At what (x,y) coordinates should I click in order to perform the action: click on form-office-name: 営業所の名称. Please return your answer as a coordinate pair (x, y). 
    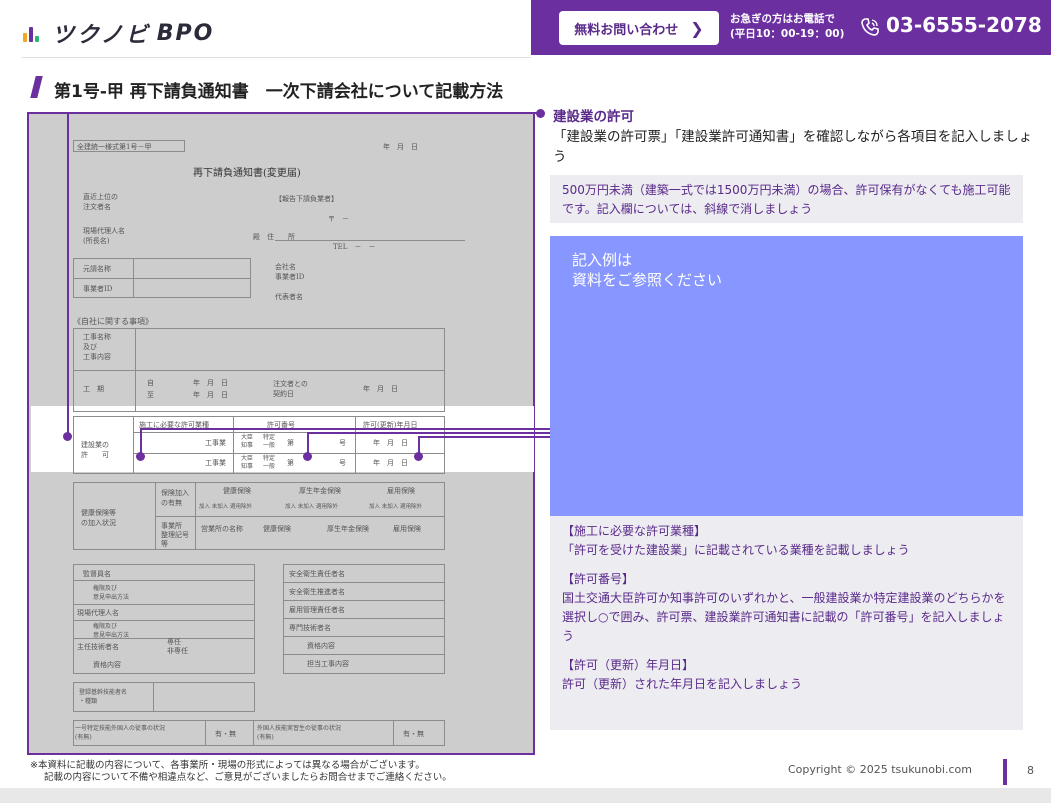
    Looking at the image, I should click on (222, 529).